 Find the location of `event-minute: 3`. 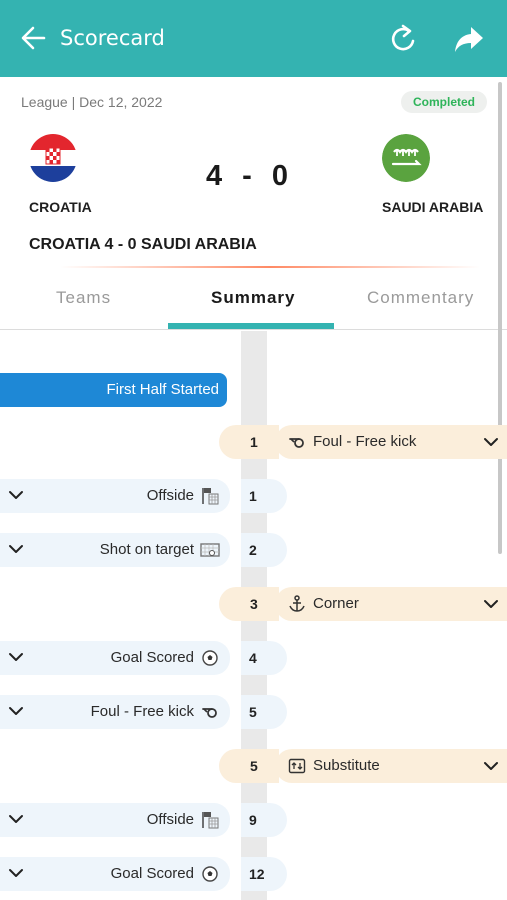

event-minute: 3 is located at coordinates (254, 604).